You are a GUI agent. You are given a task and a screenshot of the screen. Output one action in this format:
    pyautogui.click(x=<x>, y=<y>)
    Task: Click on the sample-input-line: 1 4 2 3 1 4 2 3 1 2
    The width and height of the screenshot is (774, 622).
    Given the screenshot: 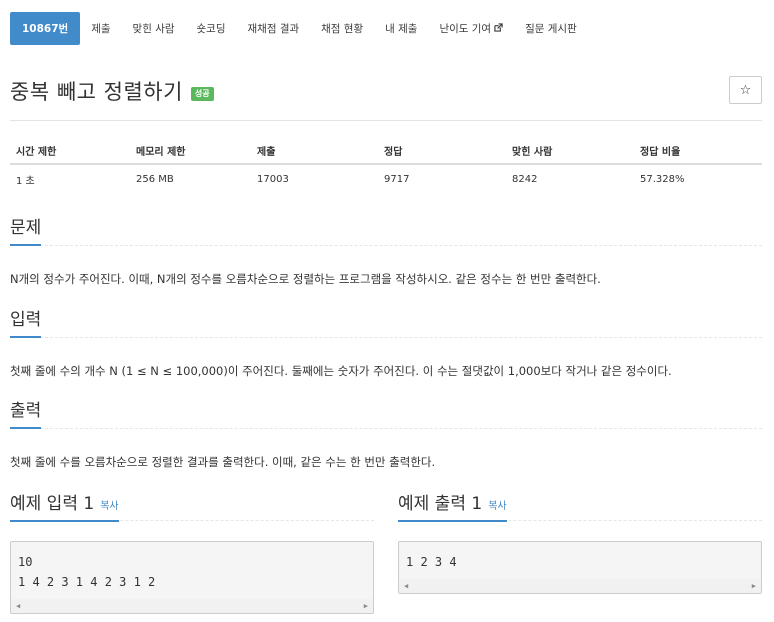 What is the action you would take?
    pyautogui.click(x=87, y=582)
    